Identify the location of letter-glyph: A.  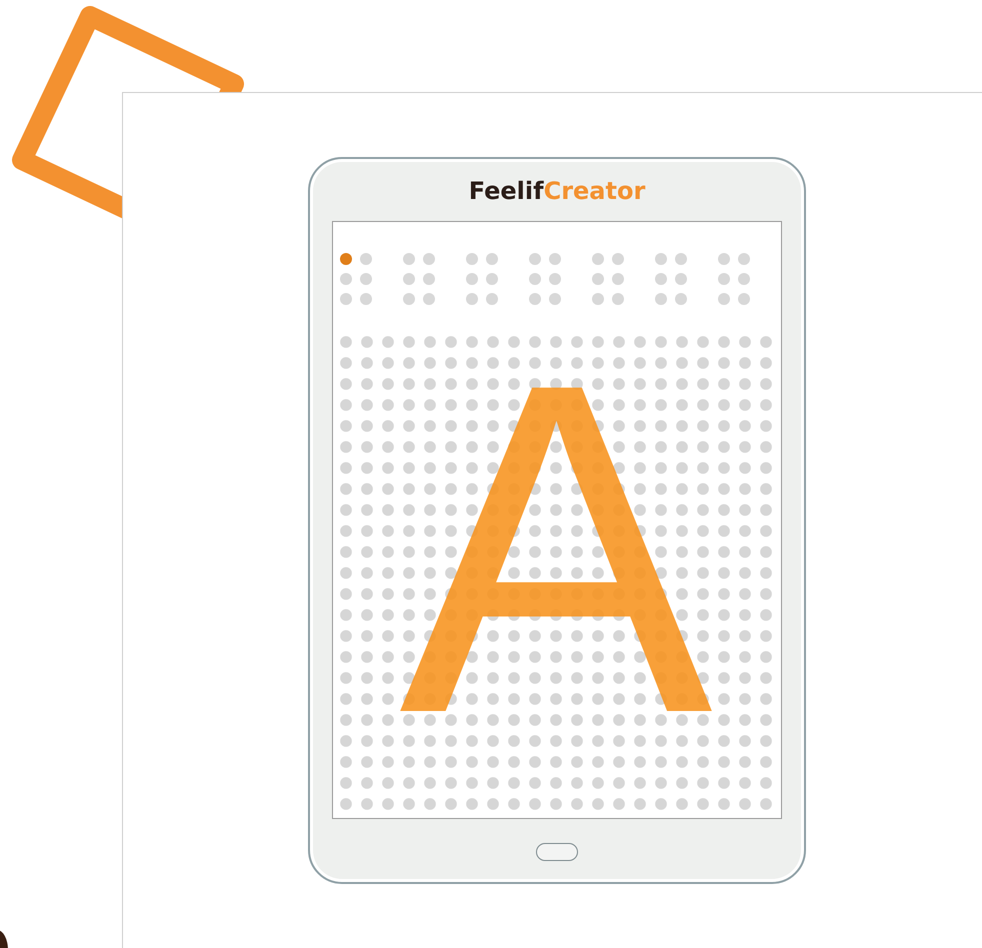
(556, 549).